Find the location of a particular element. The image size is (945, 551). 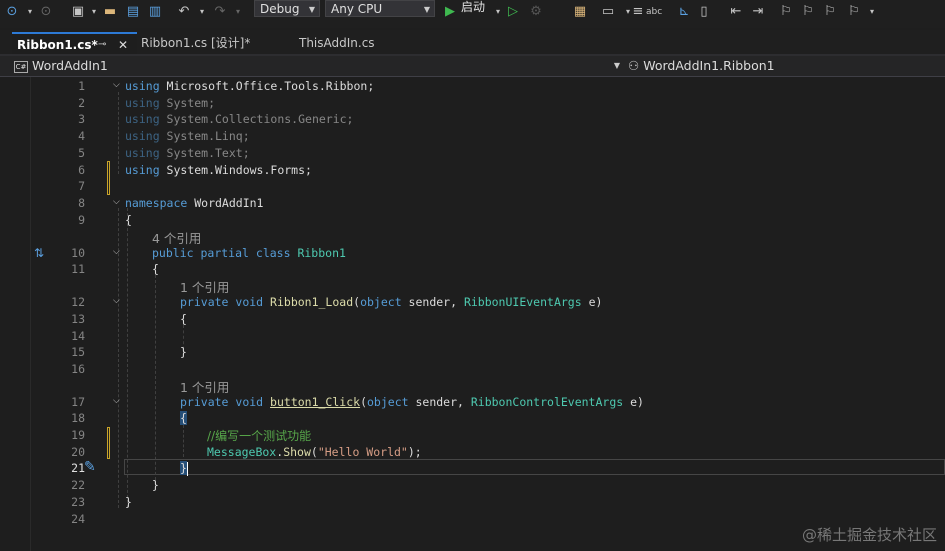

next-bookmark-icon: ⚐ is located at coordinates (830, 12).